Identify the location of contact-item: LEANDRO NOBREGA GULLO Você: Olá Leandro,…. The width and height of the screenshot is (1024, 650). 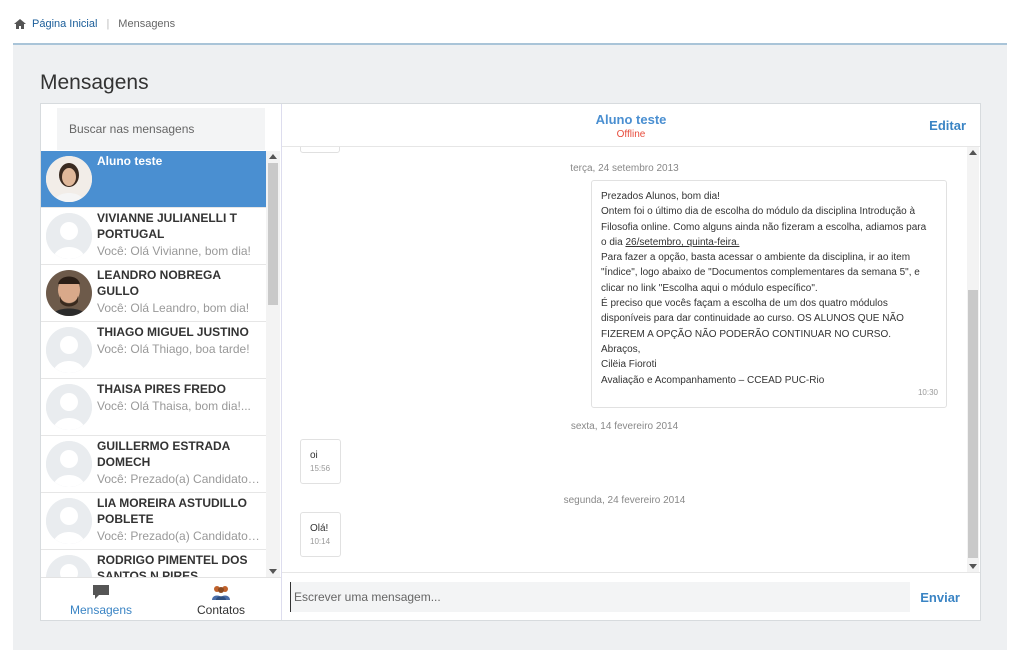
(153, 293).